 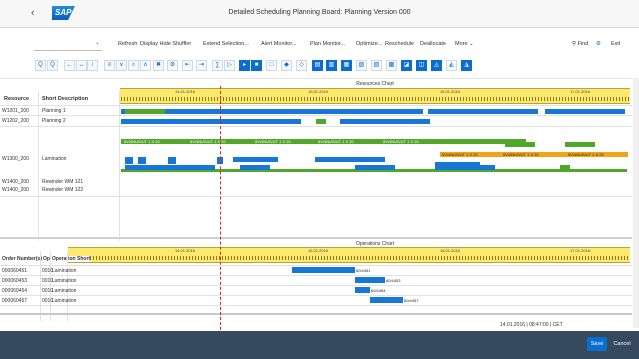 What do you see at coordinates (316, 314) in the screenshot?
I see `horizontal-scrollbar` at bounding box center [316, 314].